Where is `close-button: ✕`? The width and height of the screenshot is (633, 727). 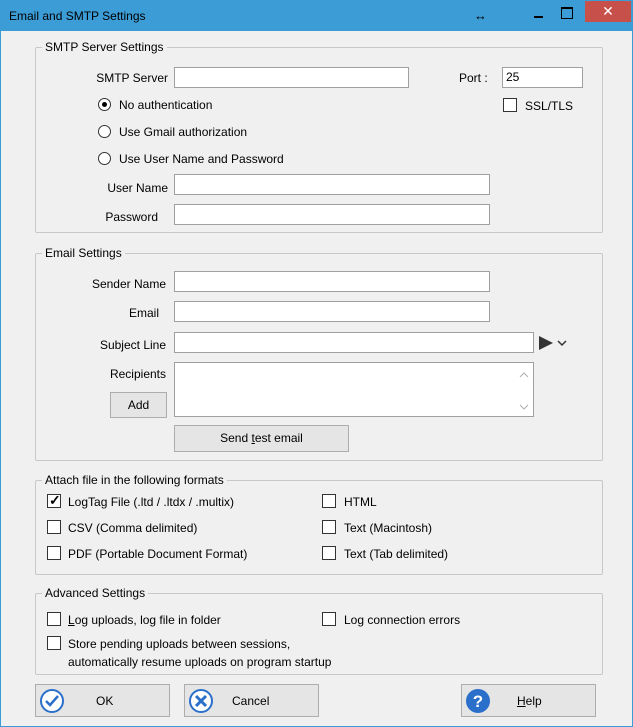 close-button: ✕ is located at coordinates (608, 11).